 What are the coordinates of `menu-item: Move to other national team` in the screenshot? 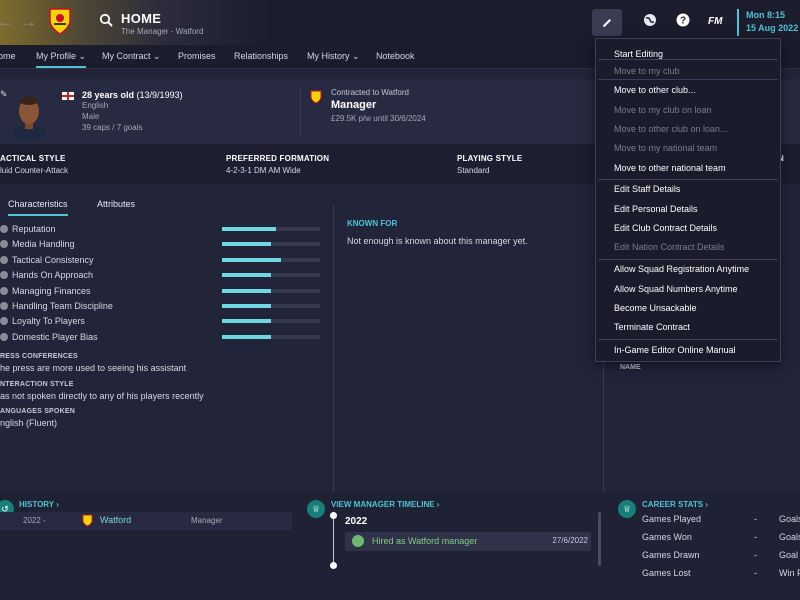 It's located at (670, 168).